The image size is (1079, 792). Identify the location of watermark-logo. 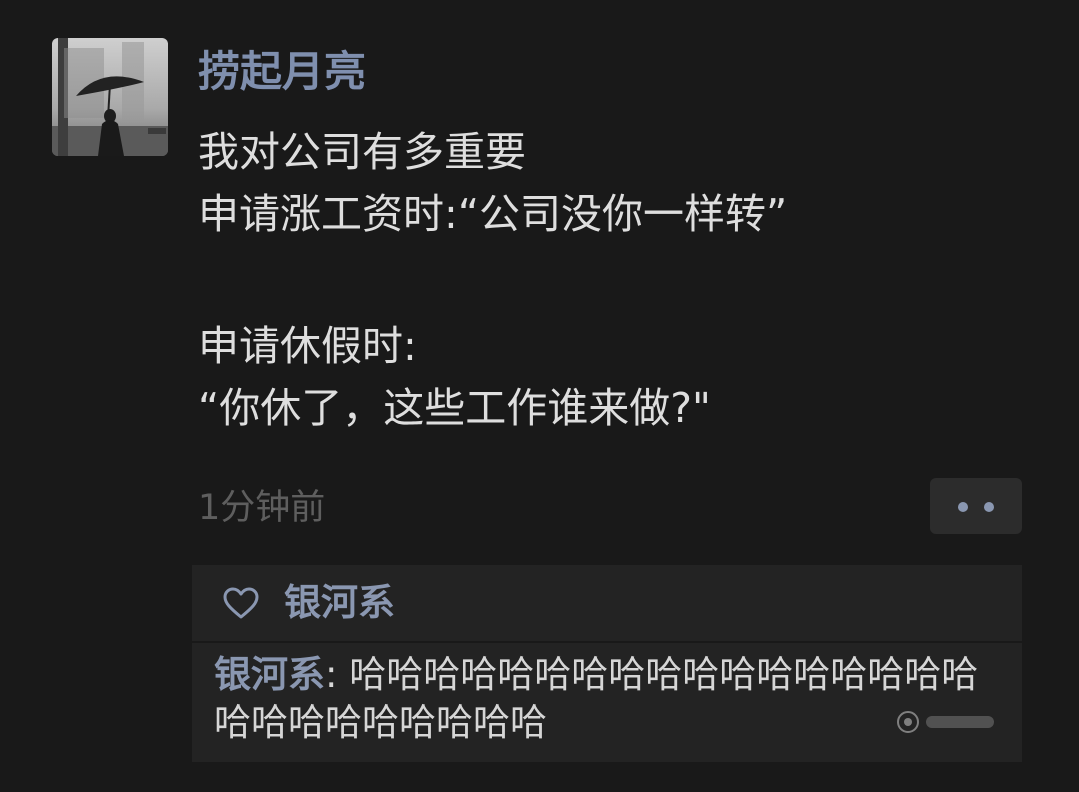
(945, 722).